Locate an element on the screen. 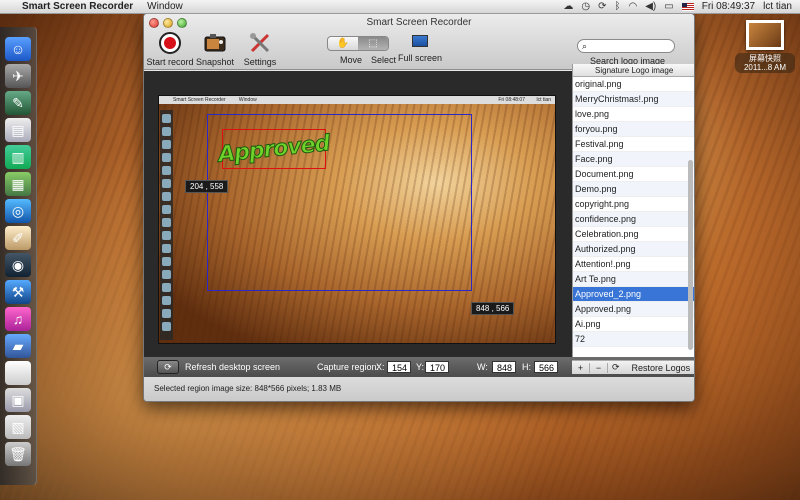  logo-list-footer: + − ⟳ Restore Logos is located at coordinates (633, 367).